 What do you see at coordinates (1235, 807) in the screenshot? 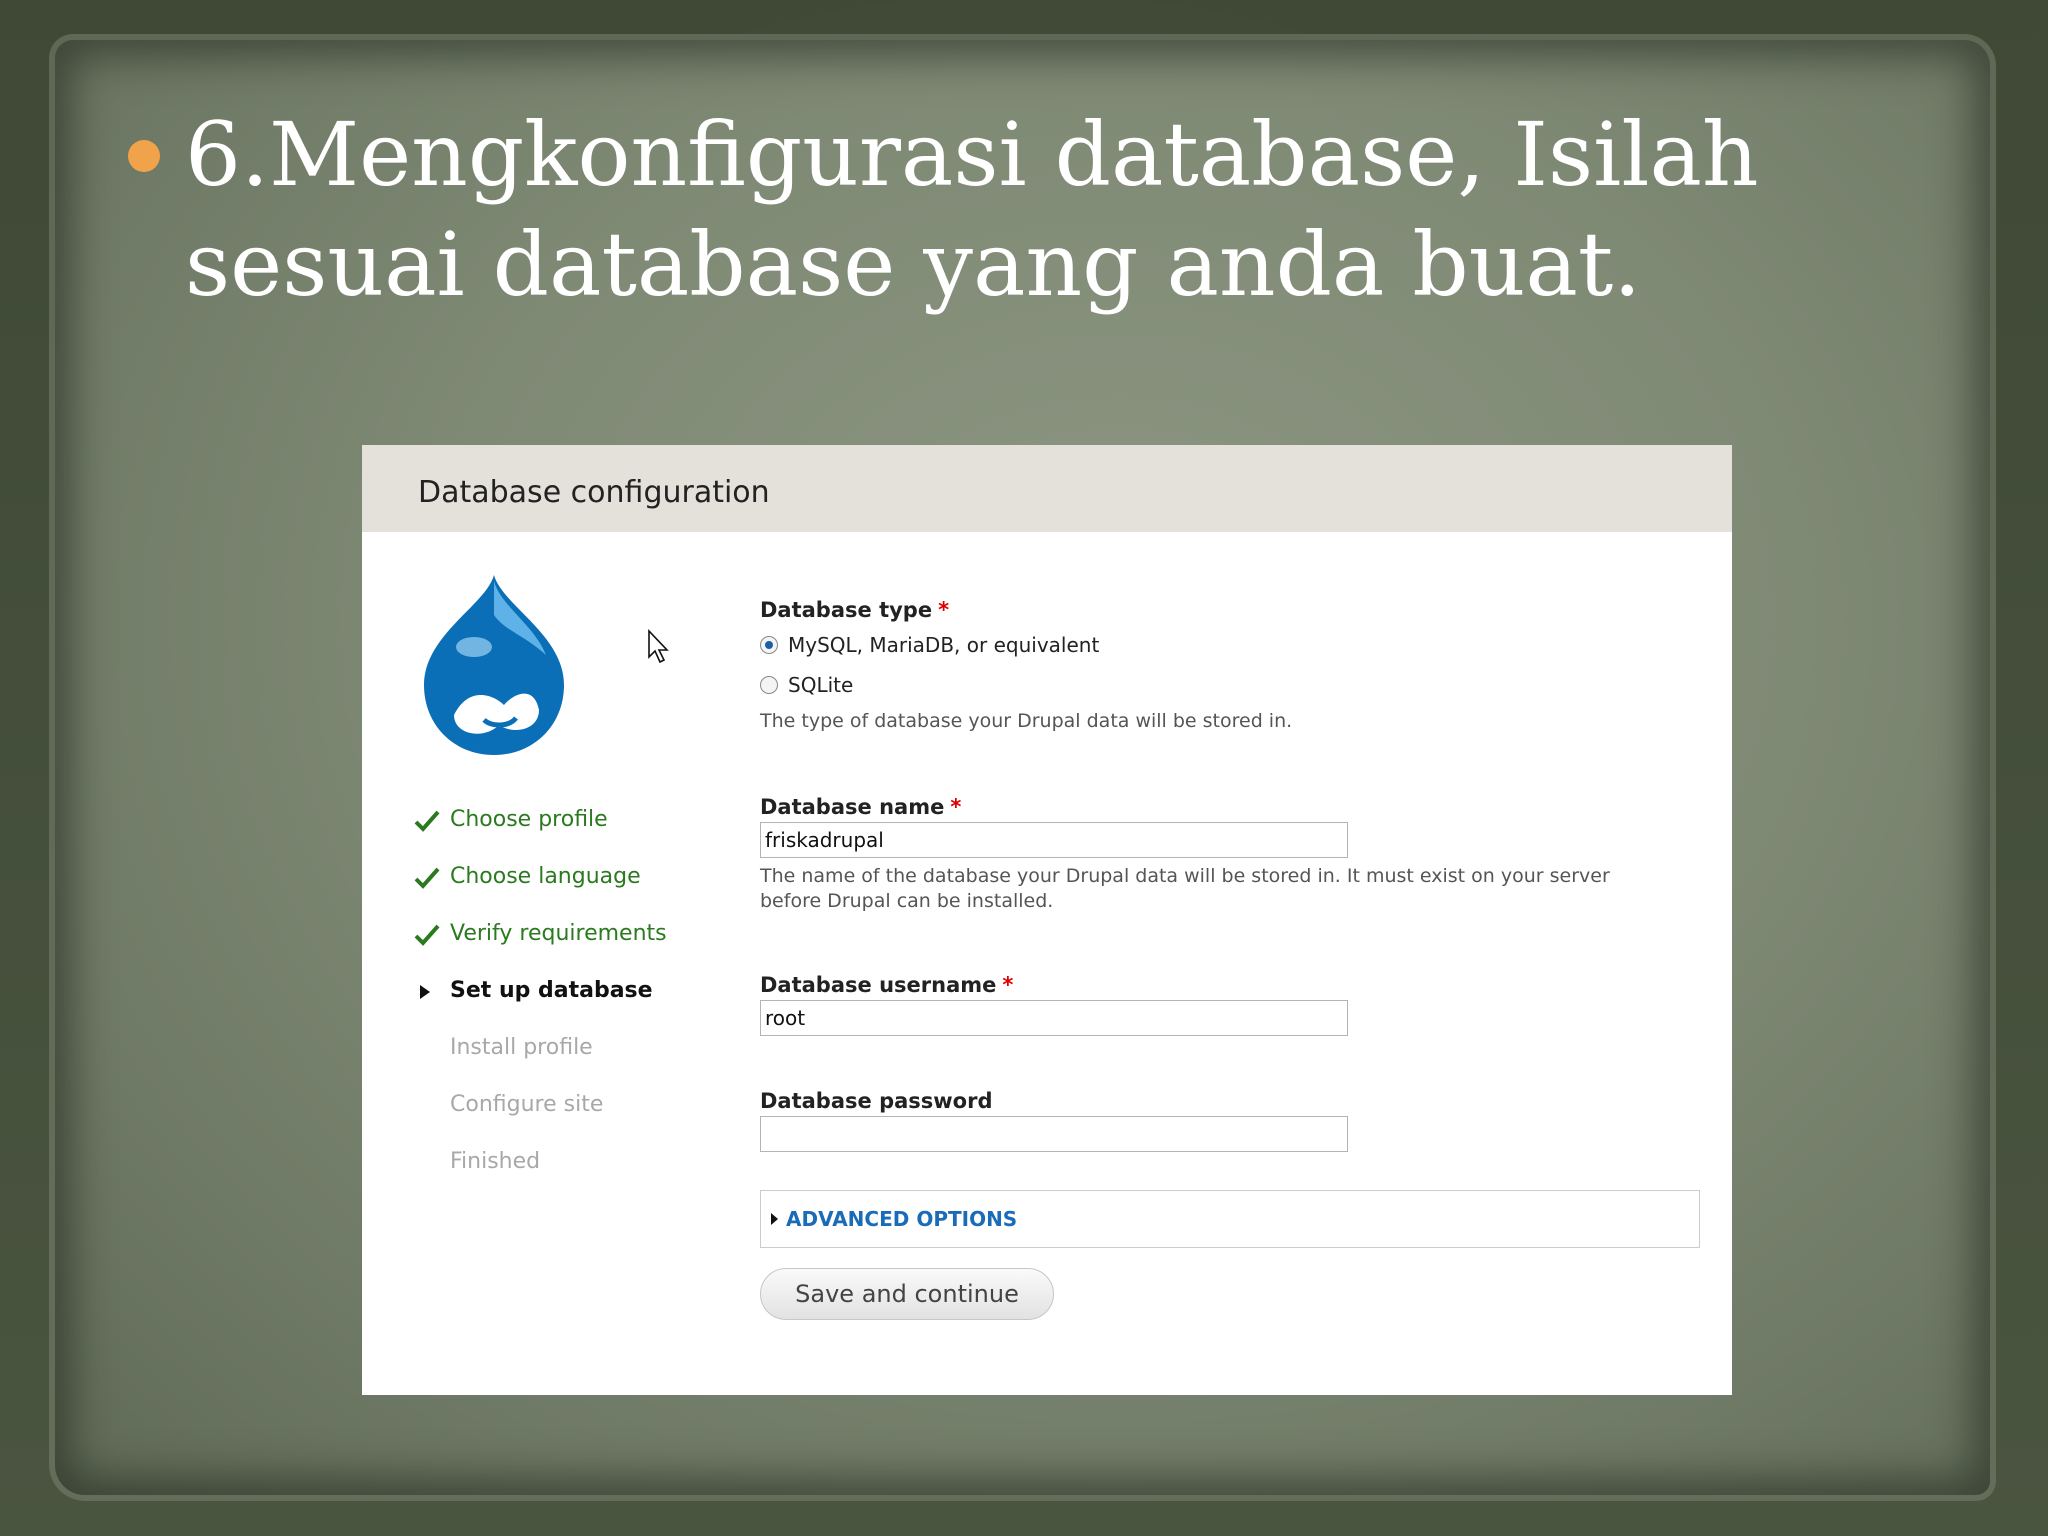
I see `db-name-label: Database name *` at bounding box center [1235, 807].